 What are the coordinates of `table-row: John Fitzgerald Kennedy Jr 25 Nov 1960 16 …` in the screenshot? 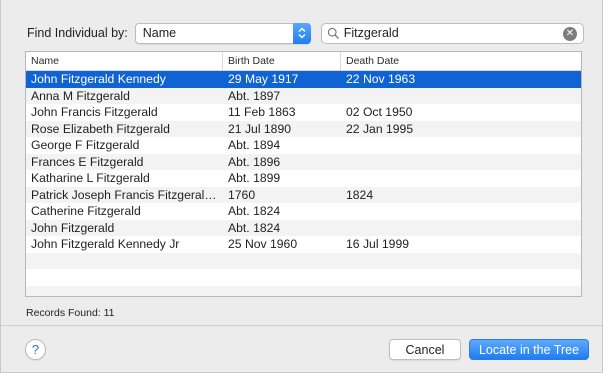 It's located at (303, 244).